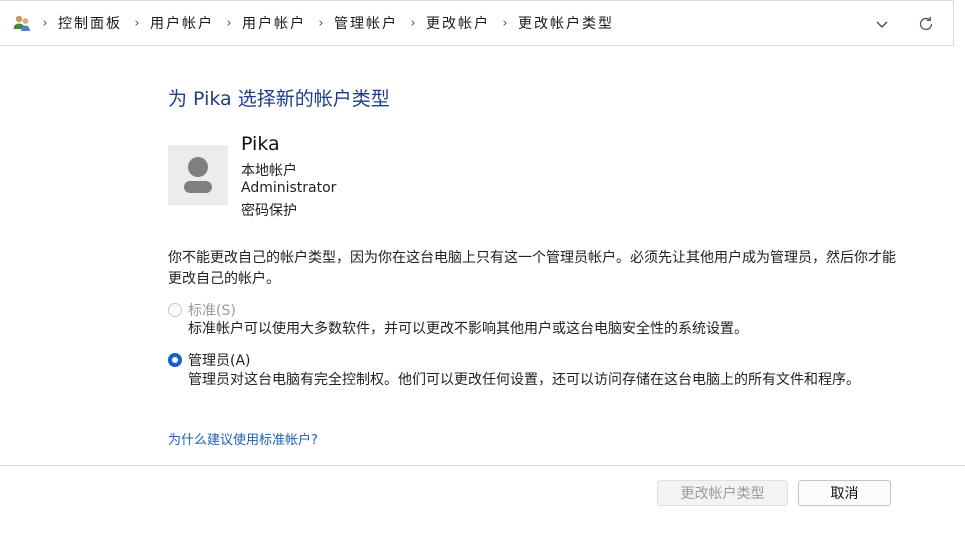  Describe the element at coordinates (279, 99) in the screenshot. I see `page-title: 为 Pika 选择新的帐户类型` at that location.